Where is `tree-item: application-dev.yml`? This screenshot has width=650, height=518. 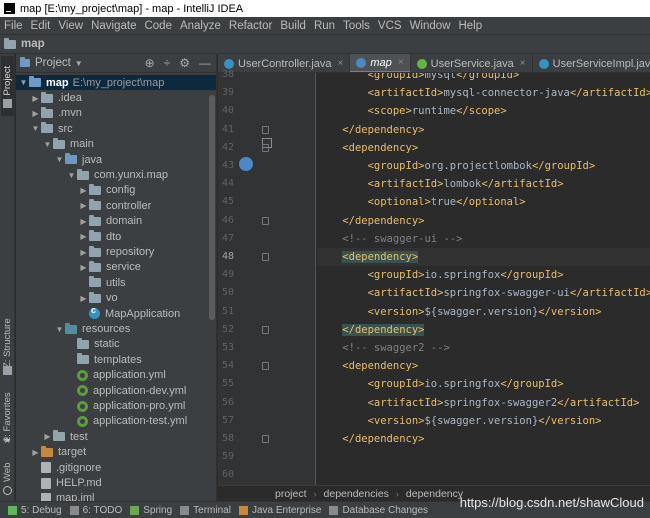
tree-item: application-dev.yml is located at coordinates (116, 390).